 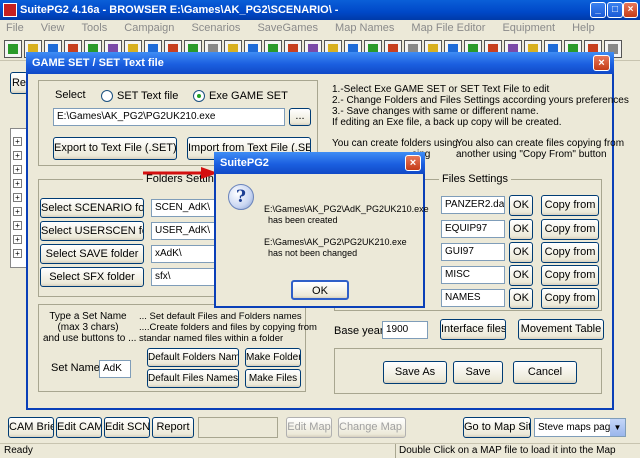 What do you see at coordinates (53, 28) in the screenshot?
I see `menu-view: View` at bounding box center [53, 28].